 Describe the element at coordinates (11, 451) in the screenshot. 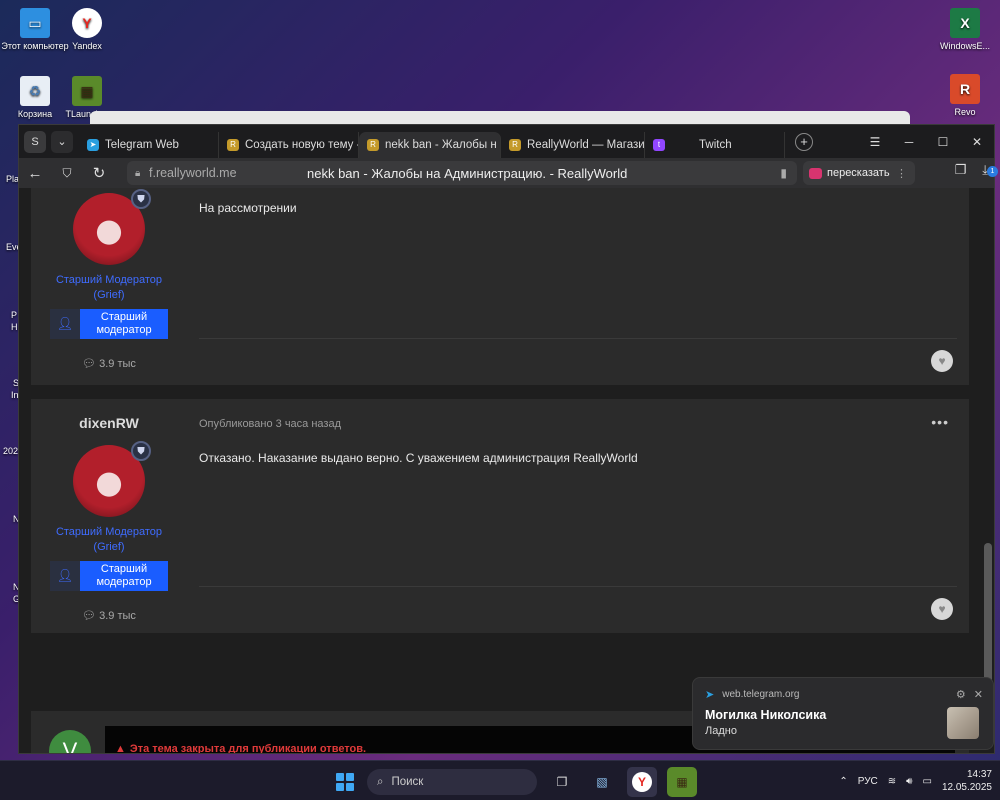

I see `desktop-cut-label: 202` at that location.